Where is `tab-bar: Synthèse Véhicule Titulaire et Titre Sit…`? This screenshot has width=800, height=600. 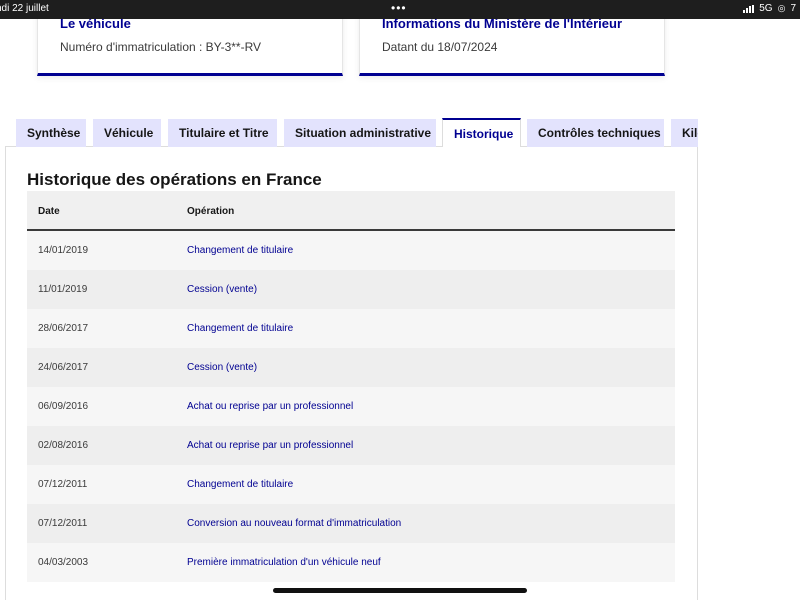
tab-bar: Synthèse Véhicule Titulaire et Titre Sit… is located at coordinates (349, 132).